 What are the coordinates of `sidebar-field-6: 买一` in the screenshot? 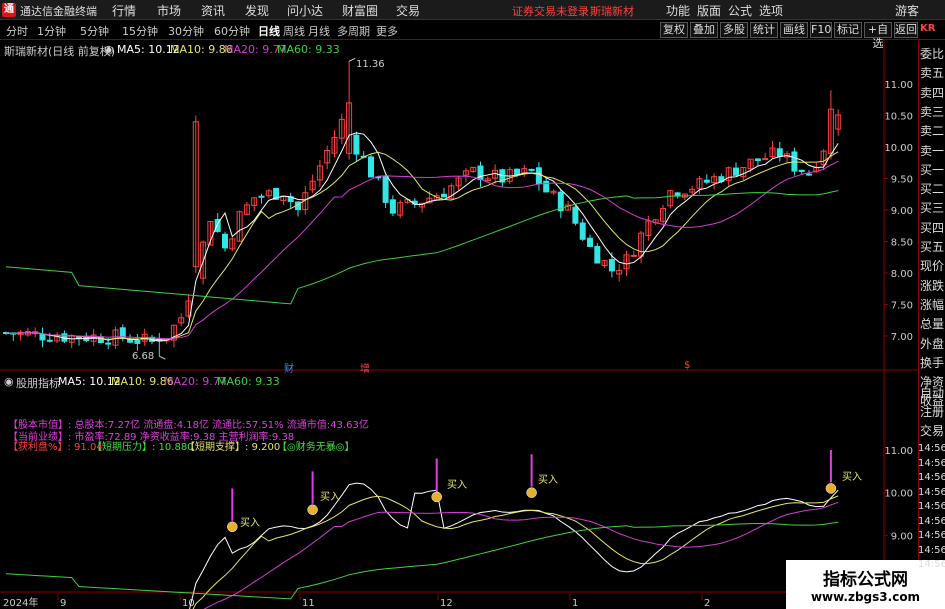 It's located at (932, 169).